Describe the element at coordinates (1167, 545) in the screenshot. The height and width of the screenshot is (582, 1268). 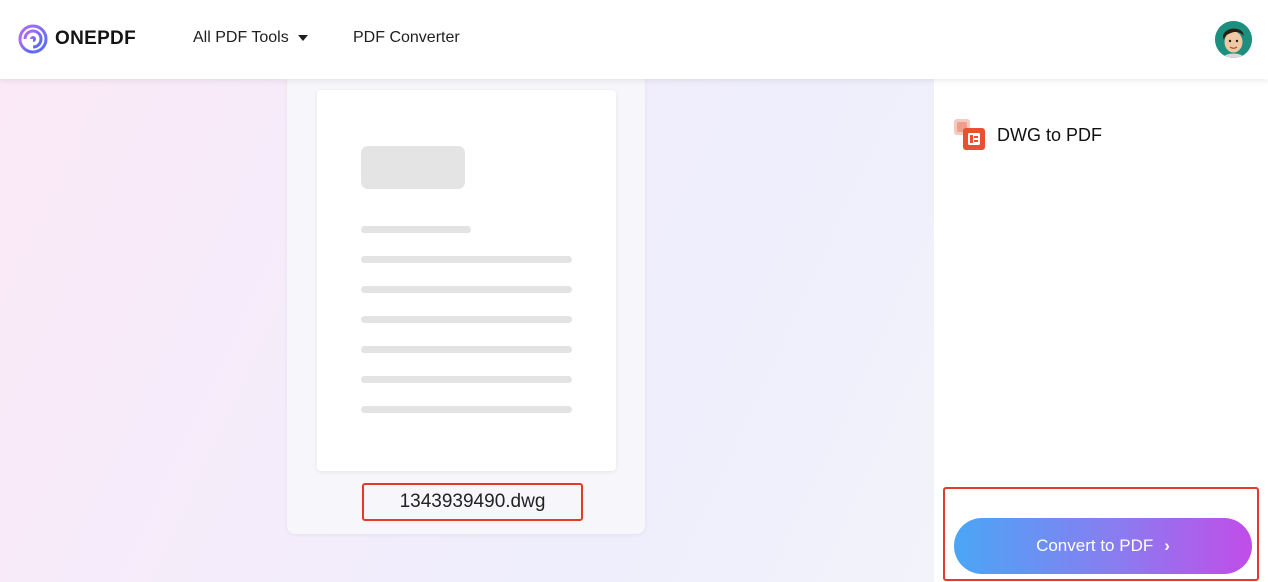
I see `chevron-right-icon: ›` at that location.